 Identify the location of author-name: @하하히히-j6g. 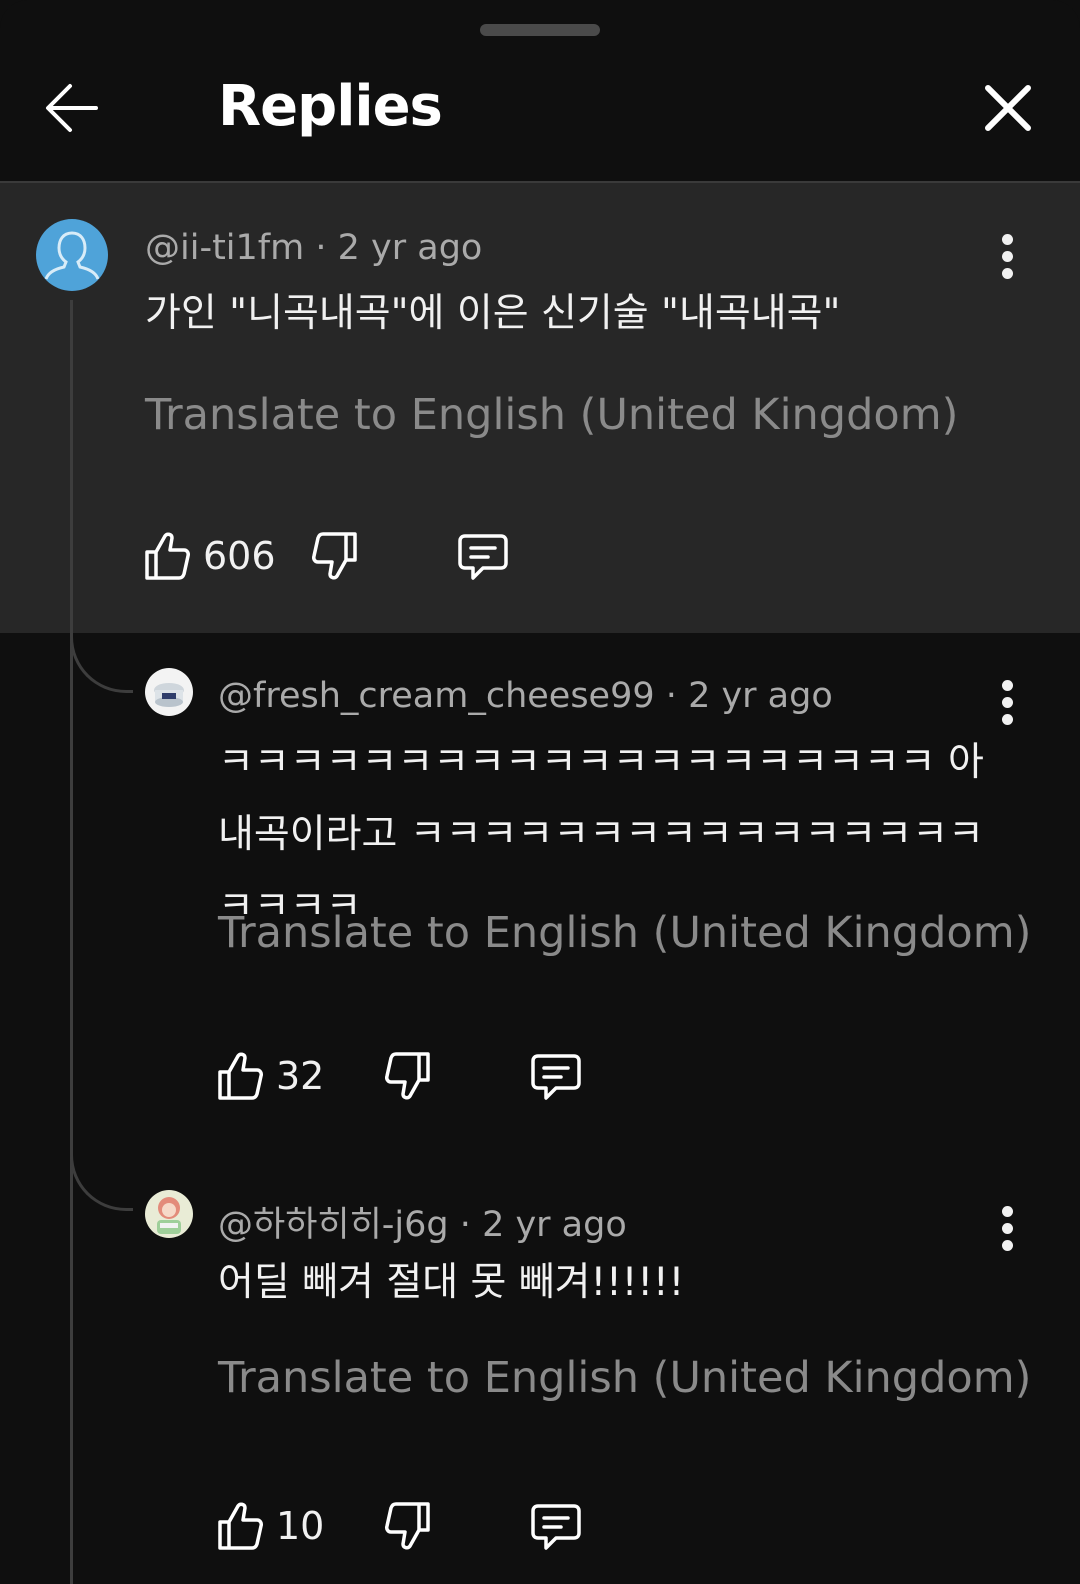
(333, 1225).